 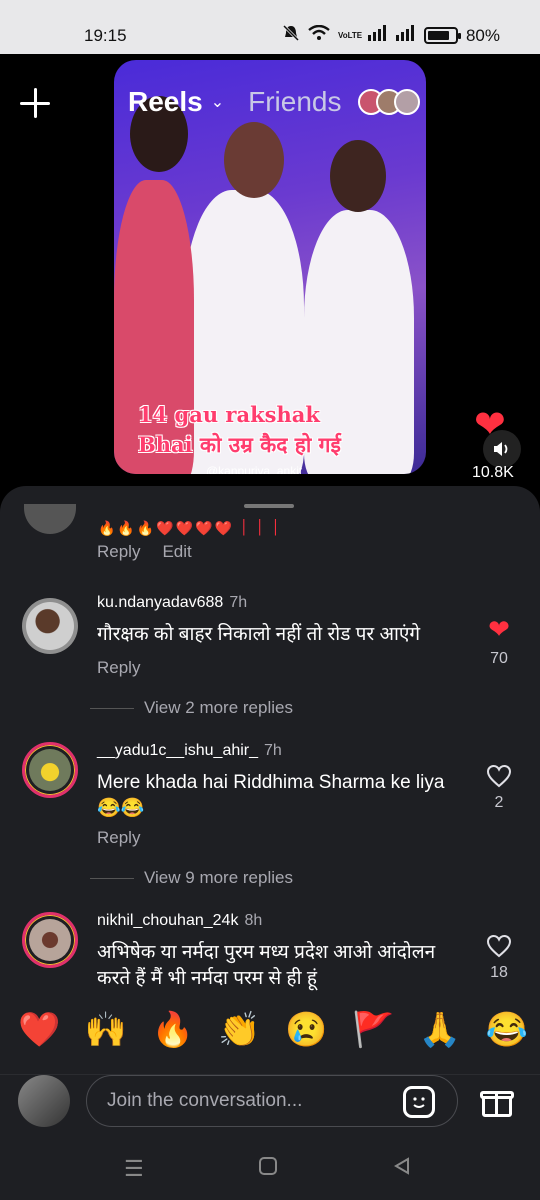 What do you see at coordinates (239, 444) in the screenshot?
I see `overlay-line-2: Bhai को उम्र कैद हो गई` at bounding box center [239, 444].